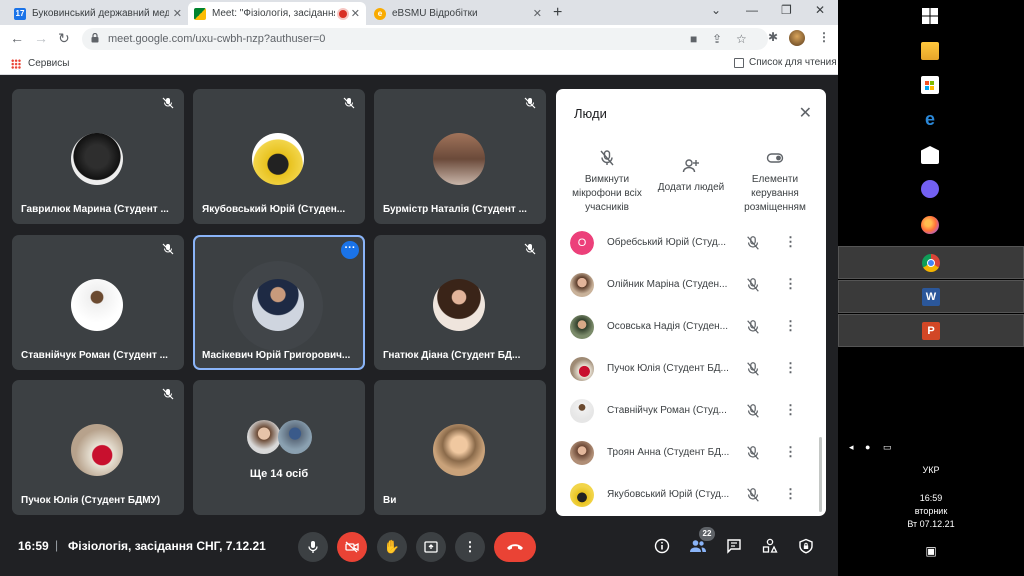 The width and height of the screenshot is (1024, 576). I want to click on restore-icon: ❐, so click(786, 10).